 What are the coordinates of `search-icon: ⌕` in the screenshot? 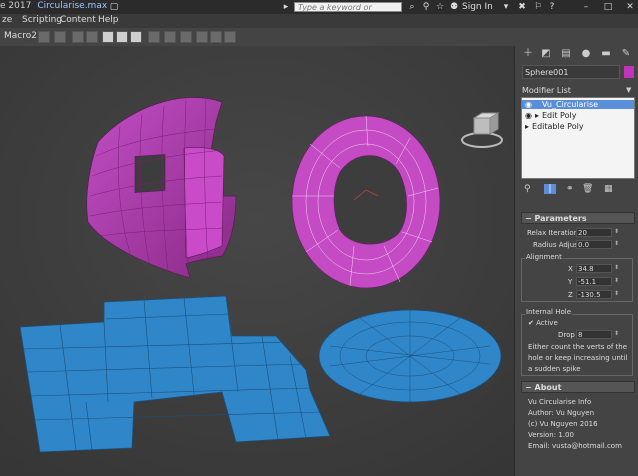 It's located at (412, 7).